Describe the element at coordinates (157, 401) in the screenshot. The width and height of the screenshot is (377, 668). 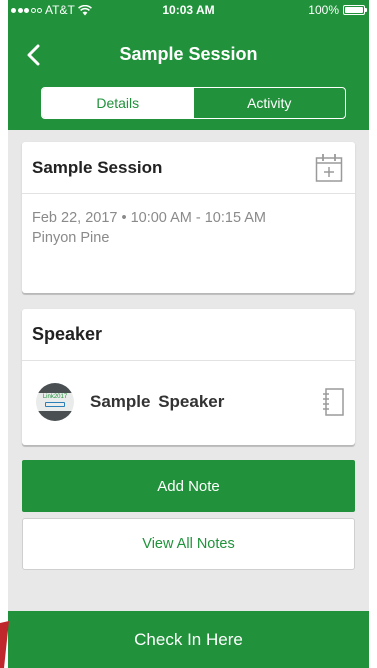
I see `speaker-name: Sample Speaker` at that location.